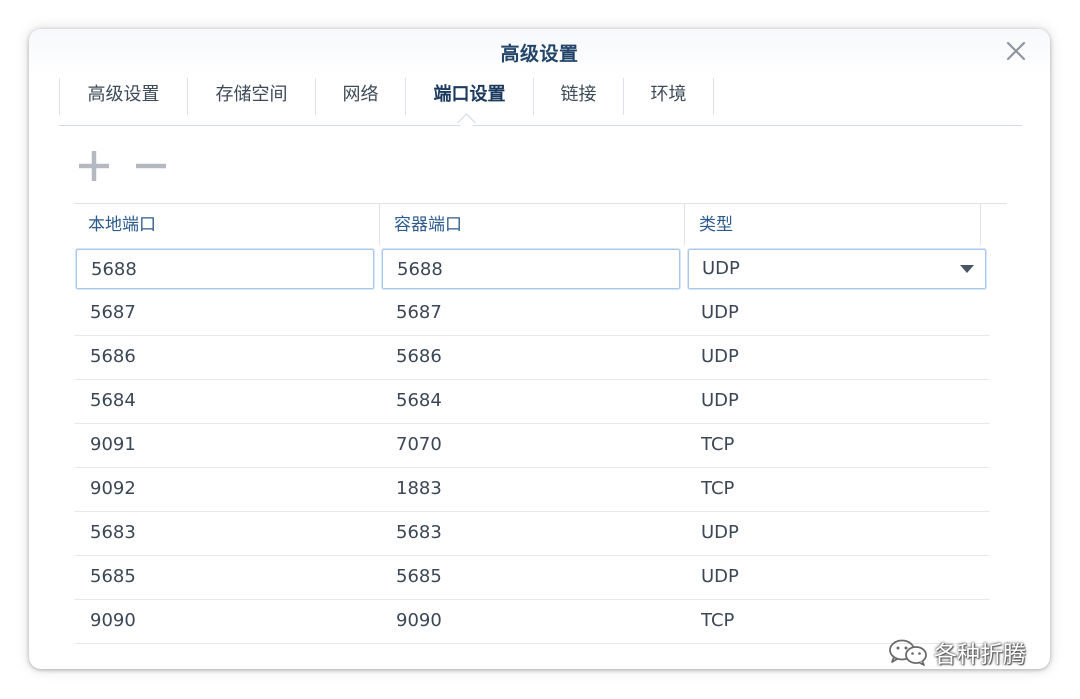 This screenshot has height=699, width=1080. I want to click on close-button, so click(1016, 51).